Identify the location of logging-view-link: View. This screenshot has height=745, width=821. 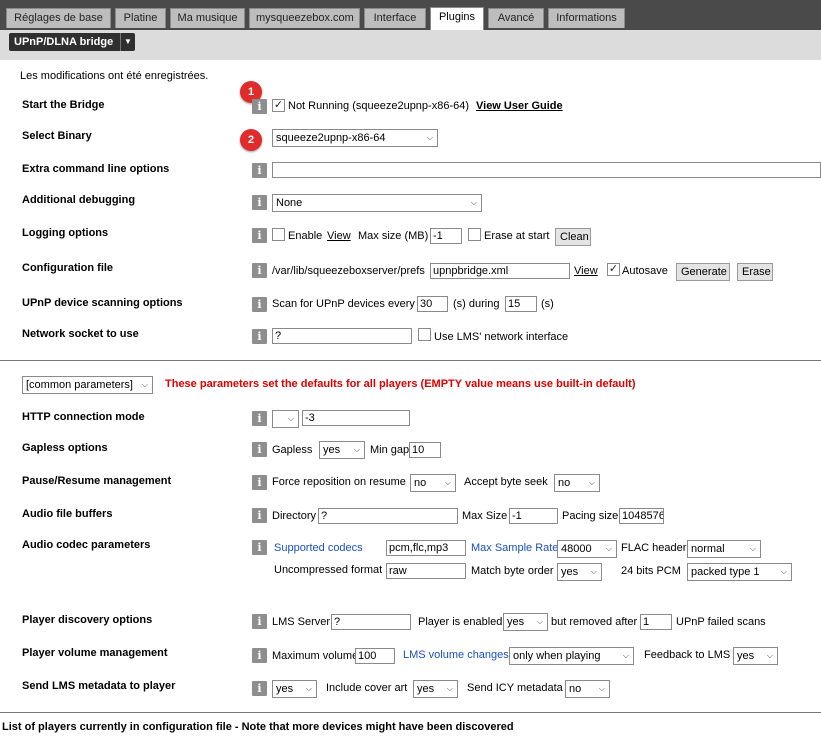
(339, 236).